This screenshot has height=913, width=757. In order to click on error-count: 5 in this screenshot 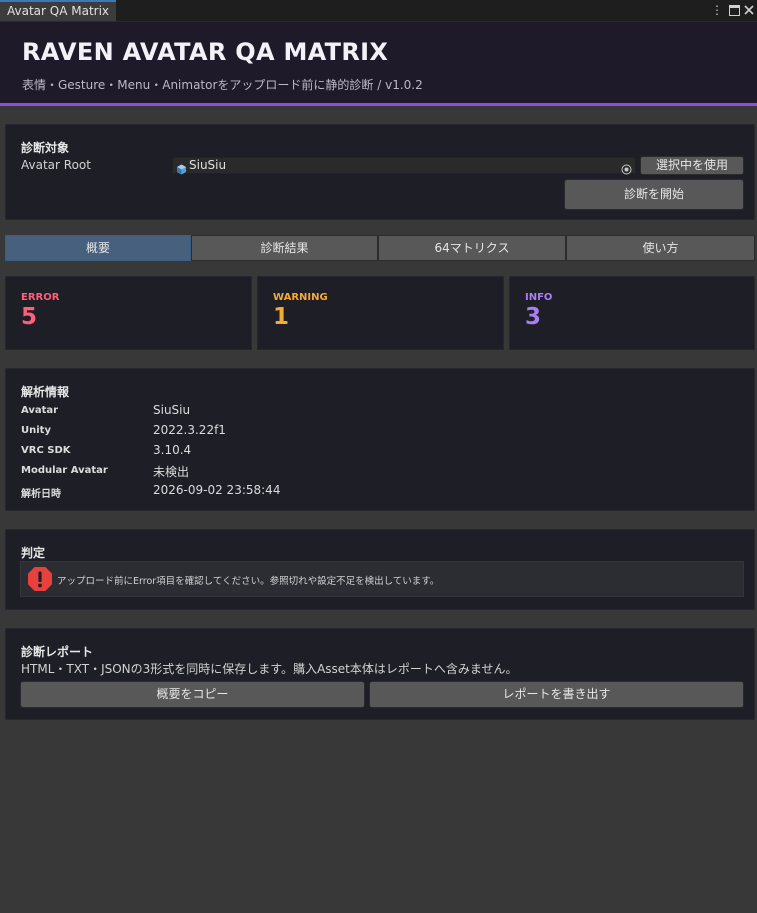, I will do `click(29, 317)`.